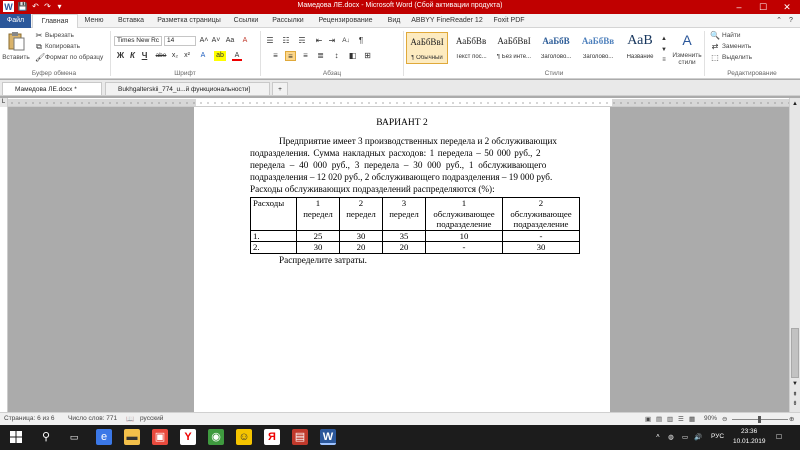  I want to click on maximize-icon: ☐, so click(763, 7).